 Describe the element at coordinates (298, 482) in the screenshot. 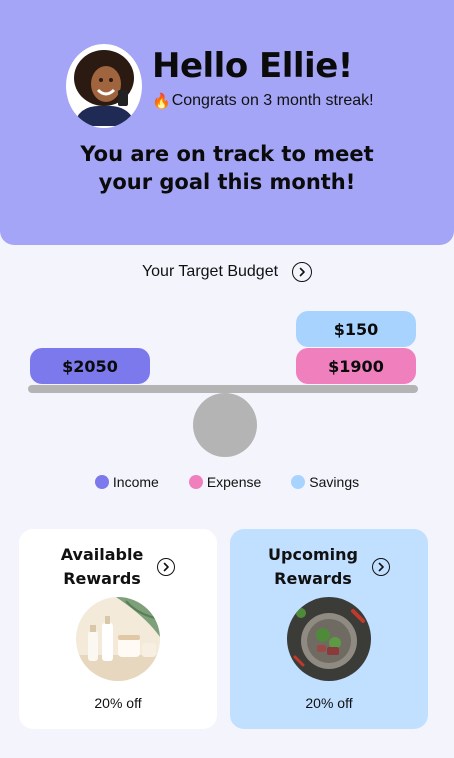

I see `savings-dot-icon` at that location.